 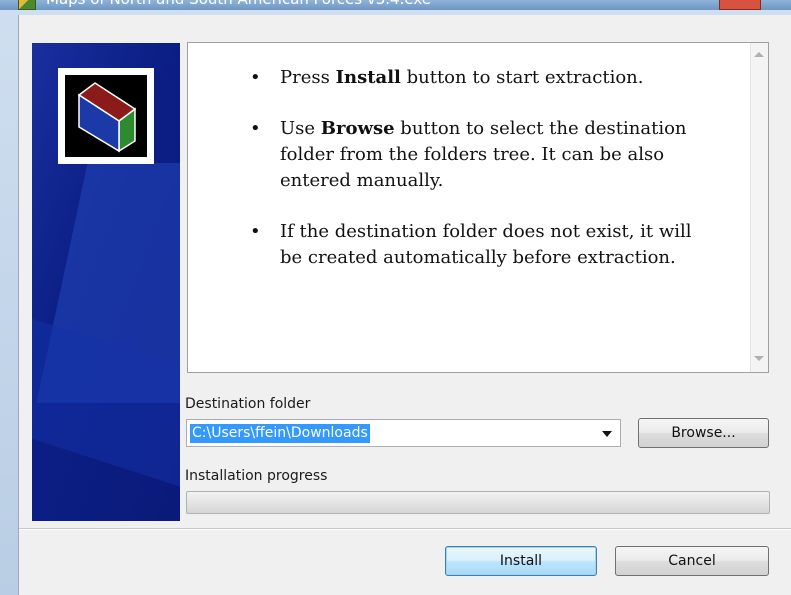 I want to click on footer-divider, so click(x=405, y=529).